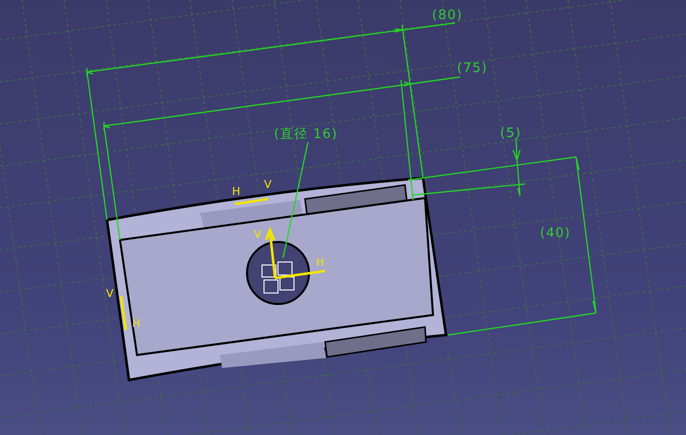 This screenshot has width=686, height=435. Describe the element at coordinates (511, 133) in the screenshot. I see `dimension-label: (5)` at that location.